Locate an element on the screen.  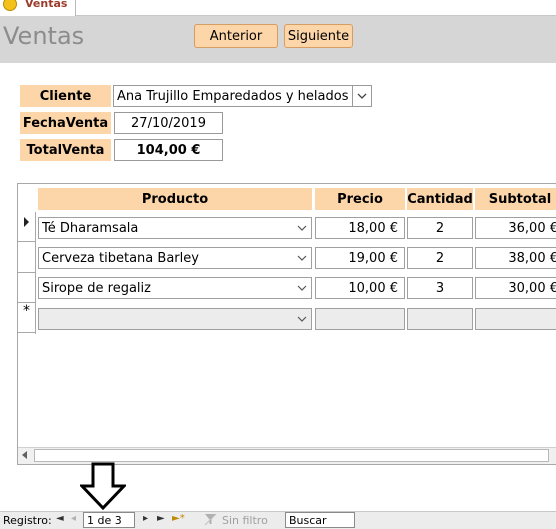
smiley-form-icon is located at coordinates (10, 5).